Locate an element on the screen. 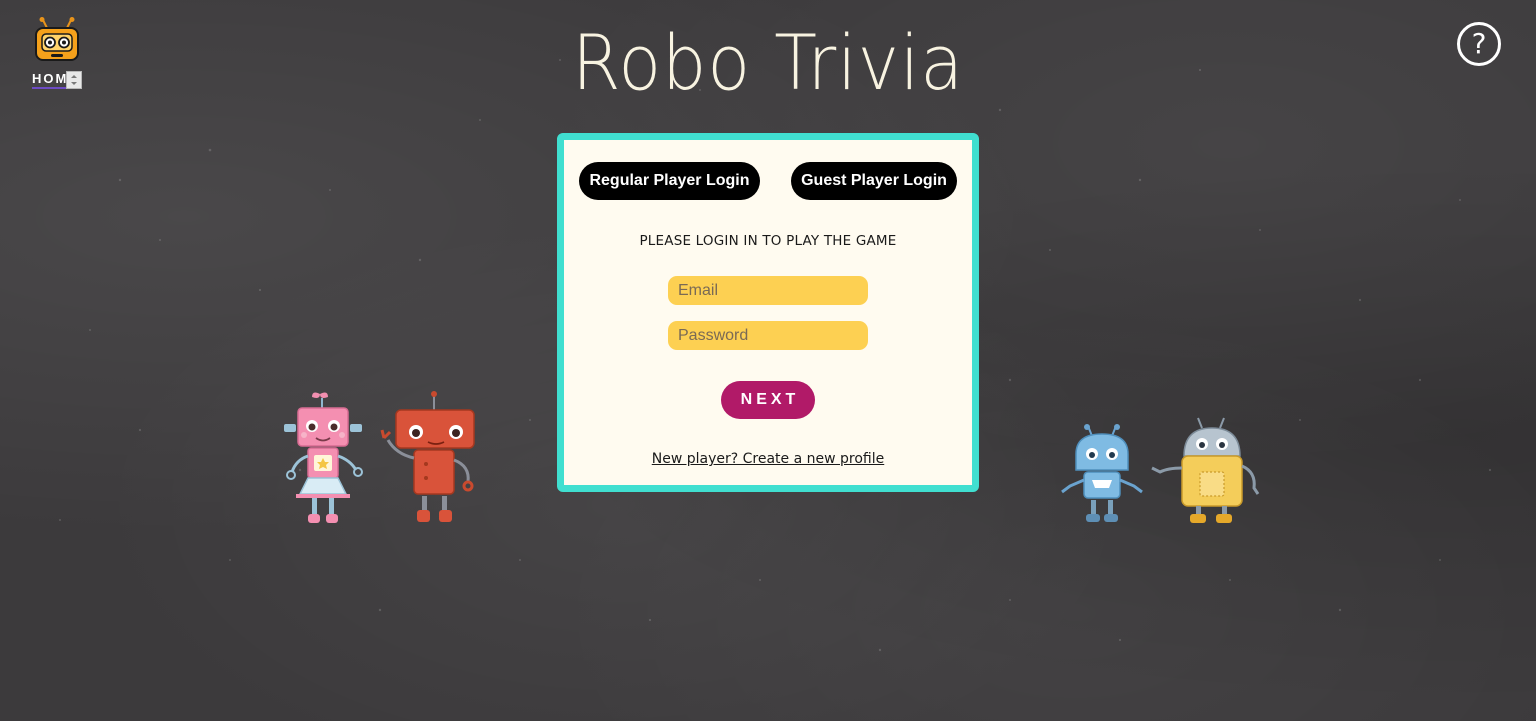 The height and width of the screenshot is (721, 1536). blue-robot-icon is located at coordinates (1102, 473).